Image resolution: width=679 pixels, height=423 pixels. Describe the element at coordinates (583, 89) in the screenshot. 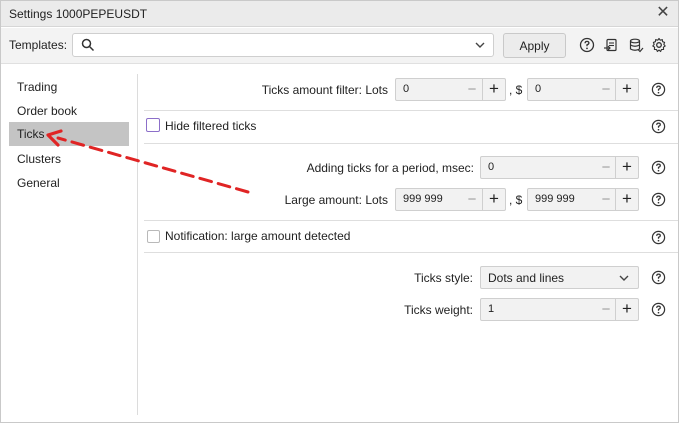

I see `ticks-filter-usd-stepper: 0 − +` at that location.